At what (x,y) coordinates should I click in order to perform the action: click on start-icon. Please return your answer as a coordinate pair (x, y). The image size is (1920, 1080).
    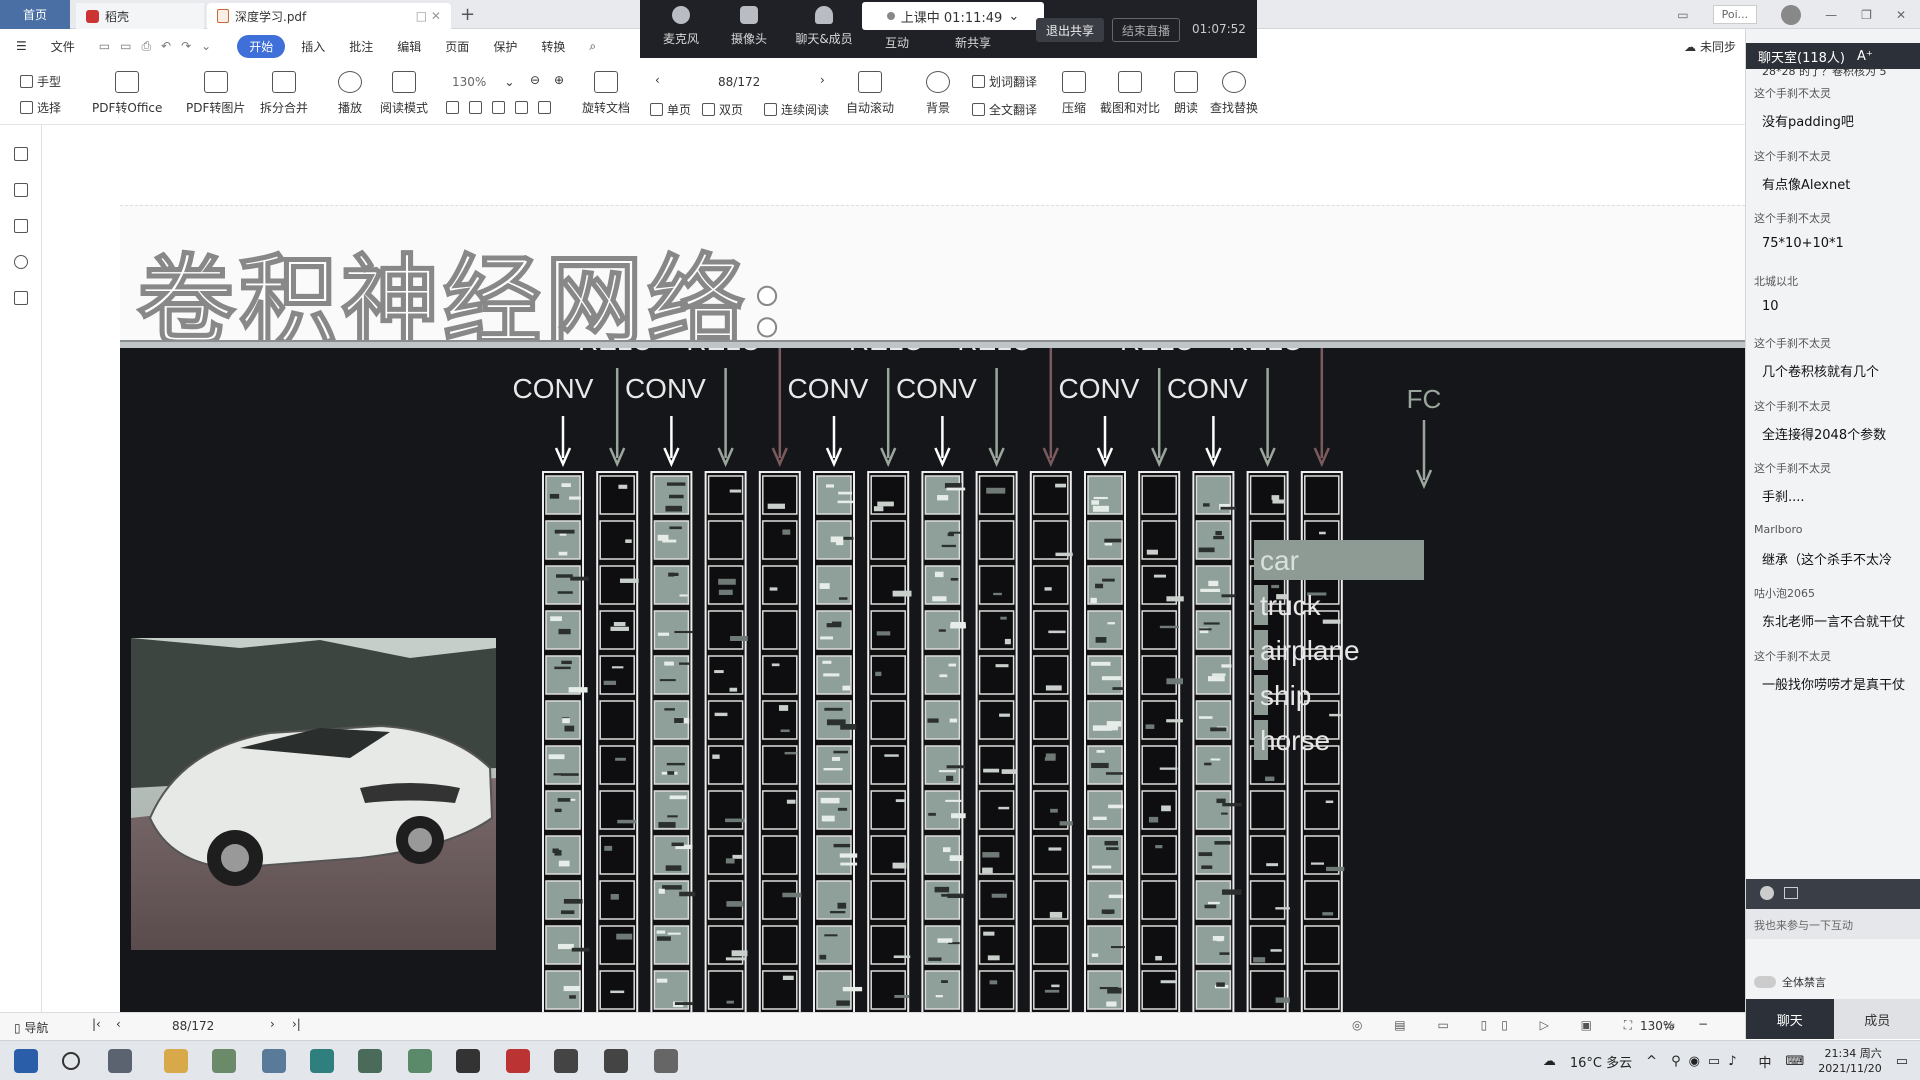
    Looking at the image, I should click on (26, 1061).